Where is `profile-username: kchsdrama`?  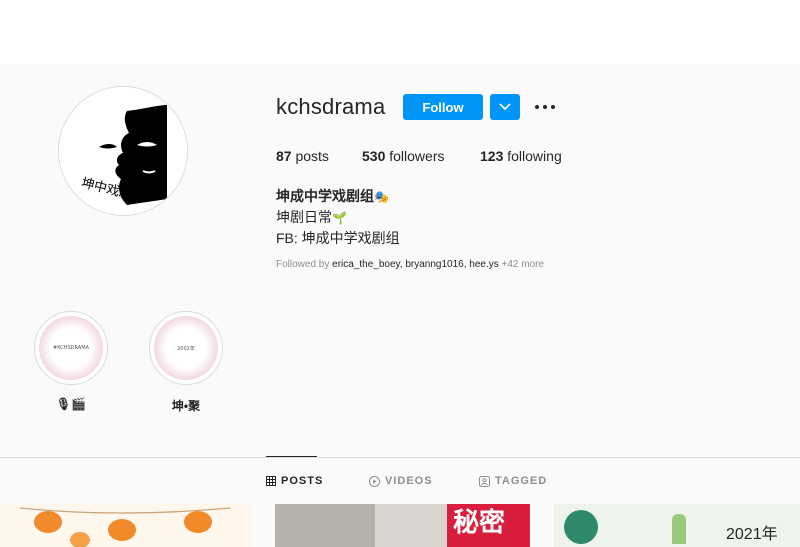
profile-username: kchsdrama is located at coordinates (331, 106).